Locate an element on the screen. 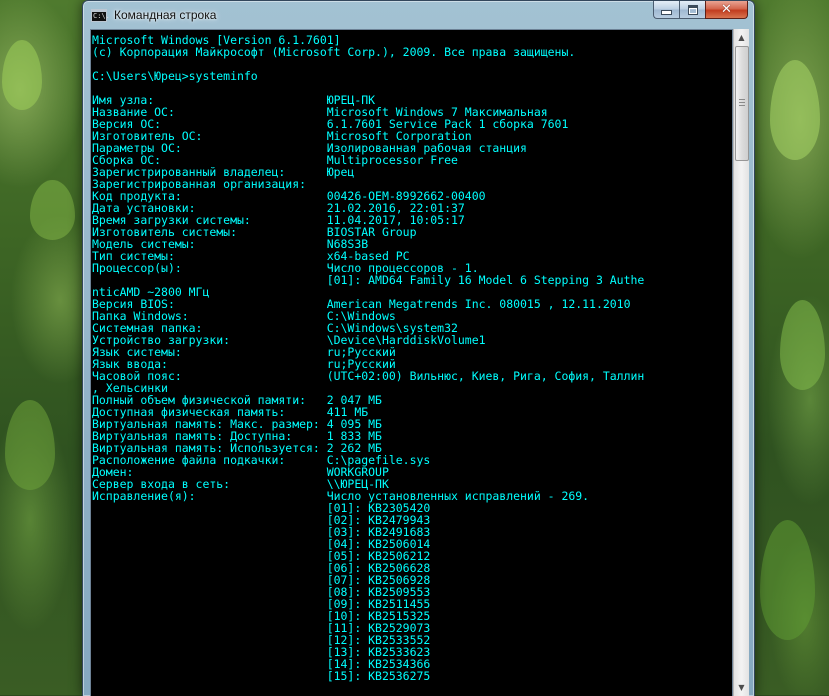  minimize-icon is located at coordinates (666, 12).